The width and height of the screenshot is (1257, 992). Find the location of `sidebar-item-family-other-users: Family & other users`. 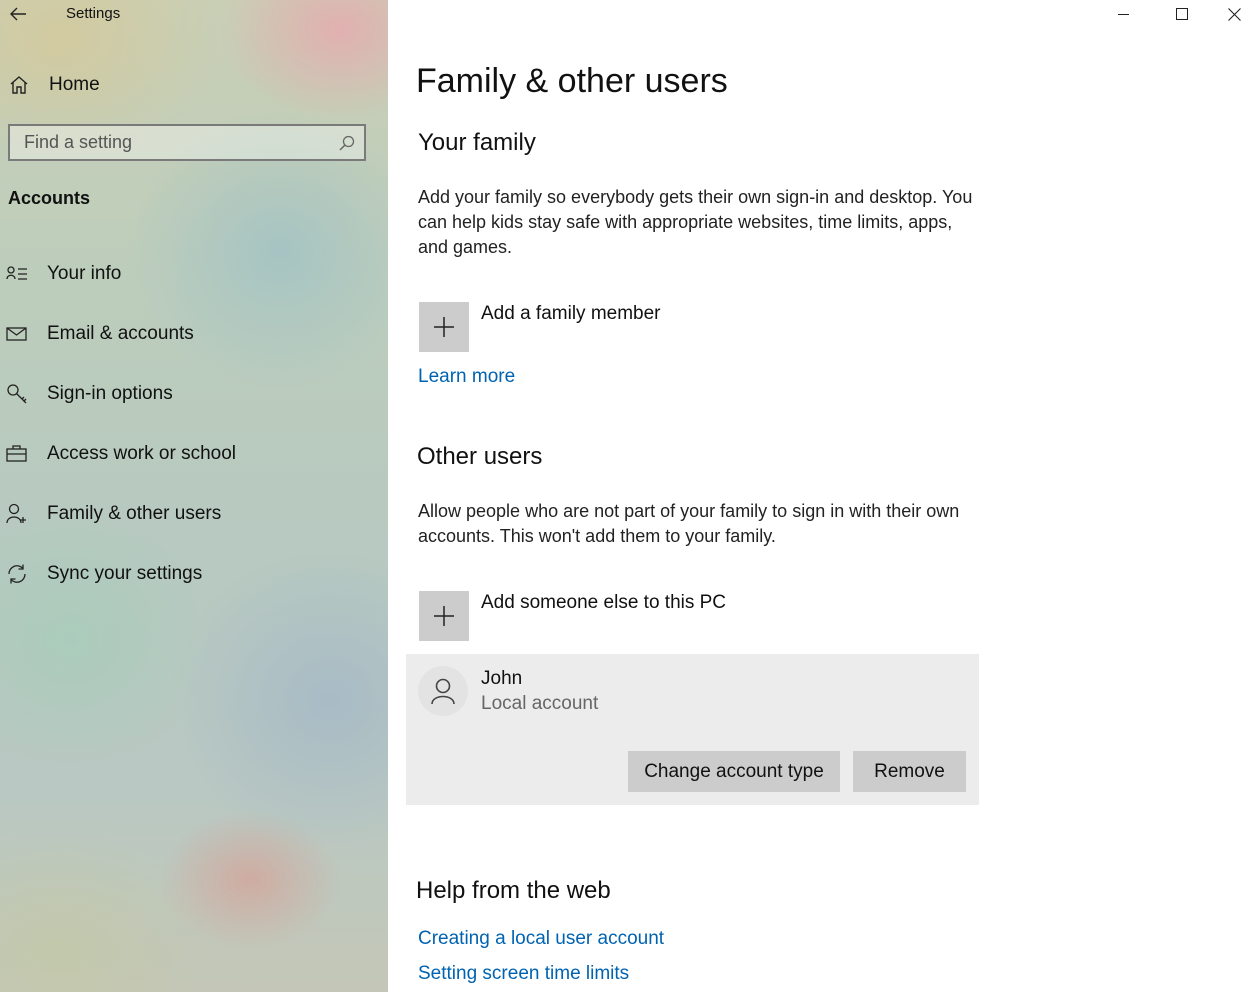

sidebar-item-family-other-users: Family & other users is located at coordinates (113, 514).